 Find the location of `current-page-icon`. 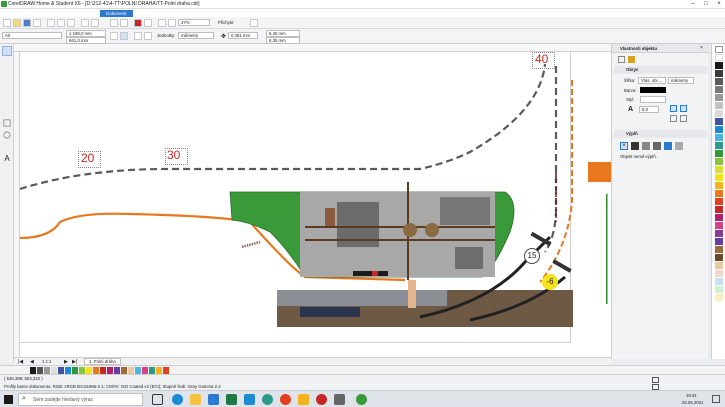

current-page-icon is located at coordinates (148, 36).